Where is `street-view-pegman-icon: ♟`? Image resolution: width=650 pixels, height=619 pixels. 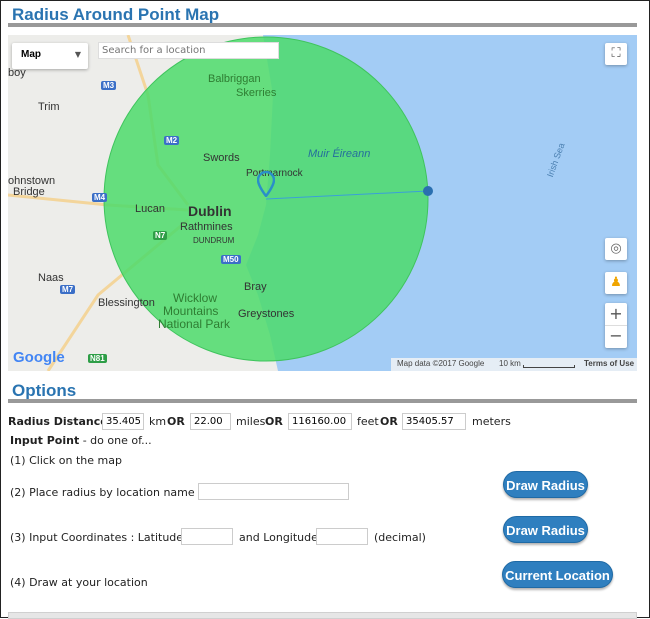
street-view-pegman-icon: ♟ is located at coordinates (616, 283).